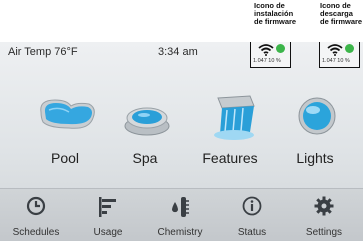  What do you see at coordinates (107, 207) in the screenshot?
I see `bar-chart-icon` at bounding box center [107, 207].